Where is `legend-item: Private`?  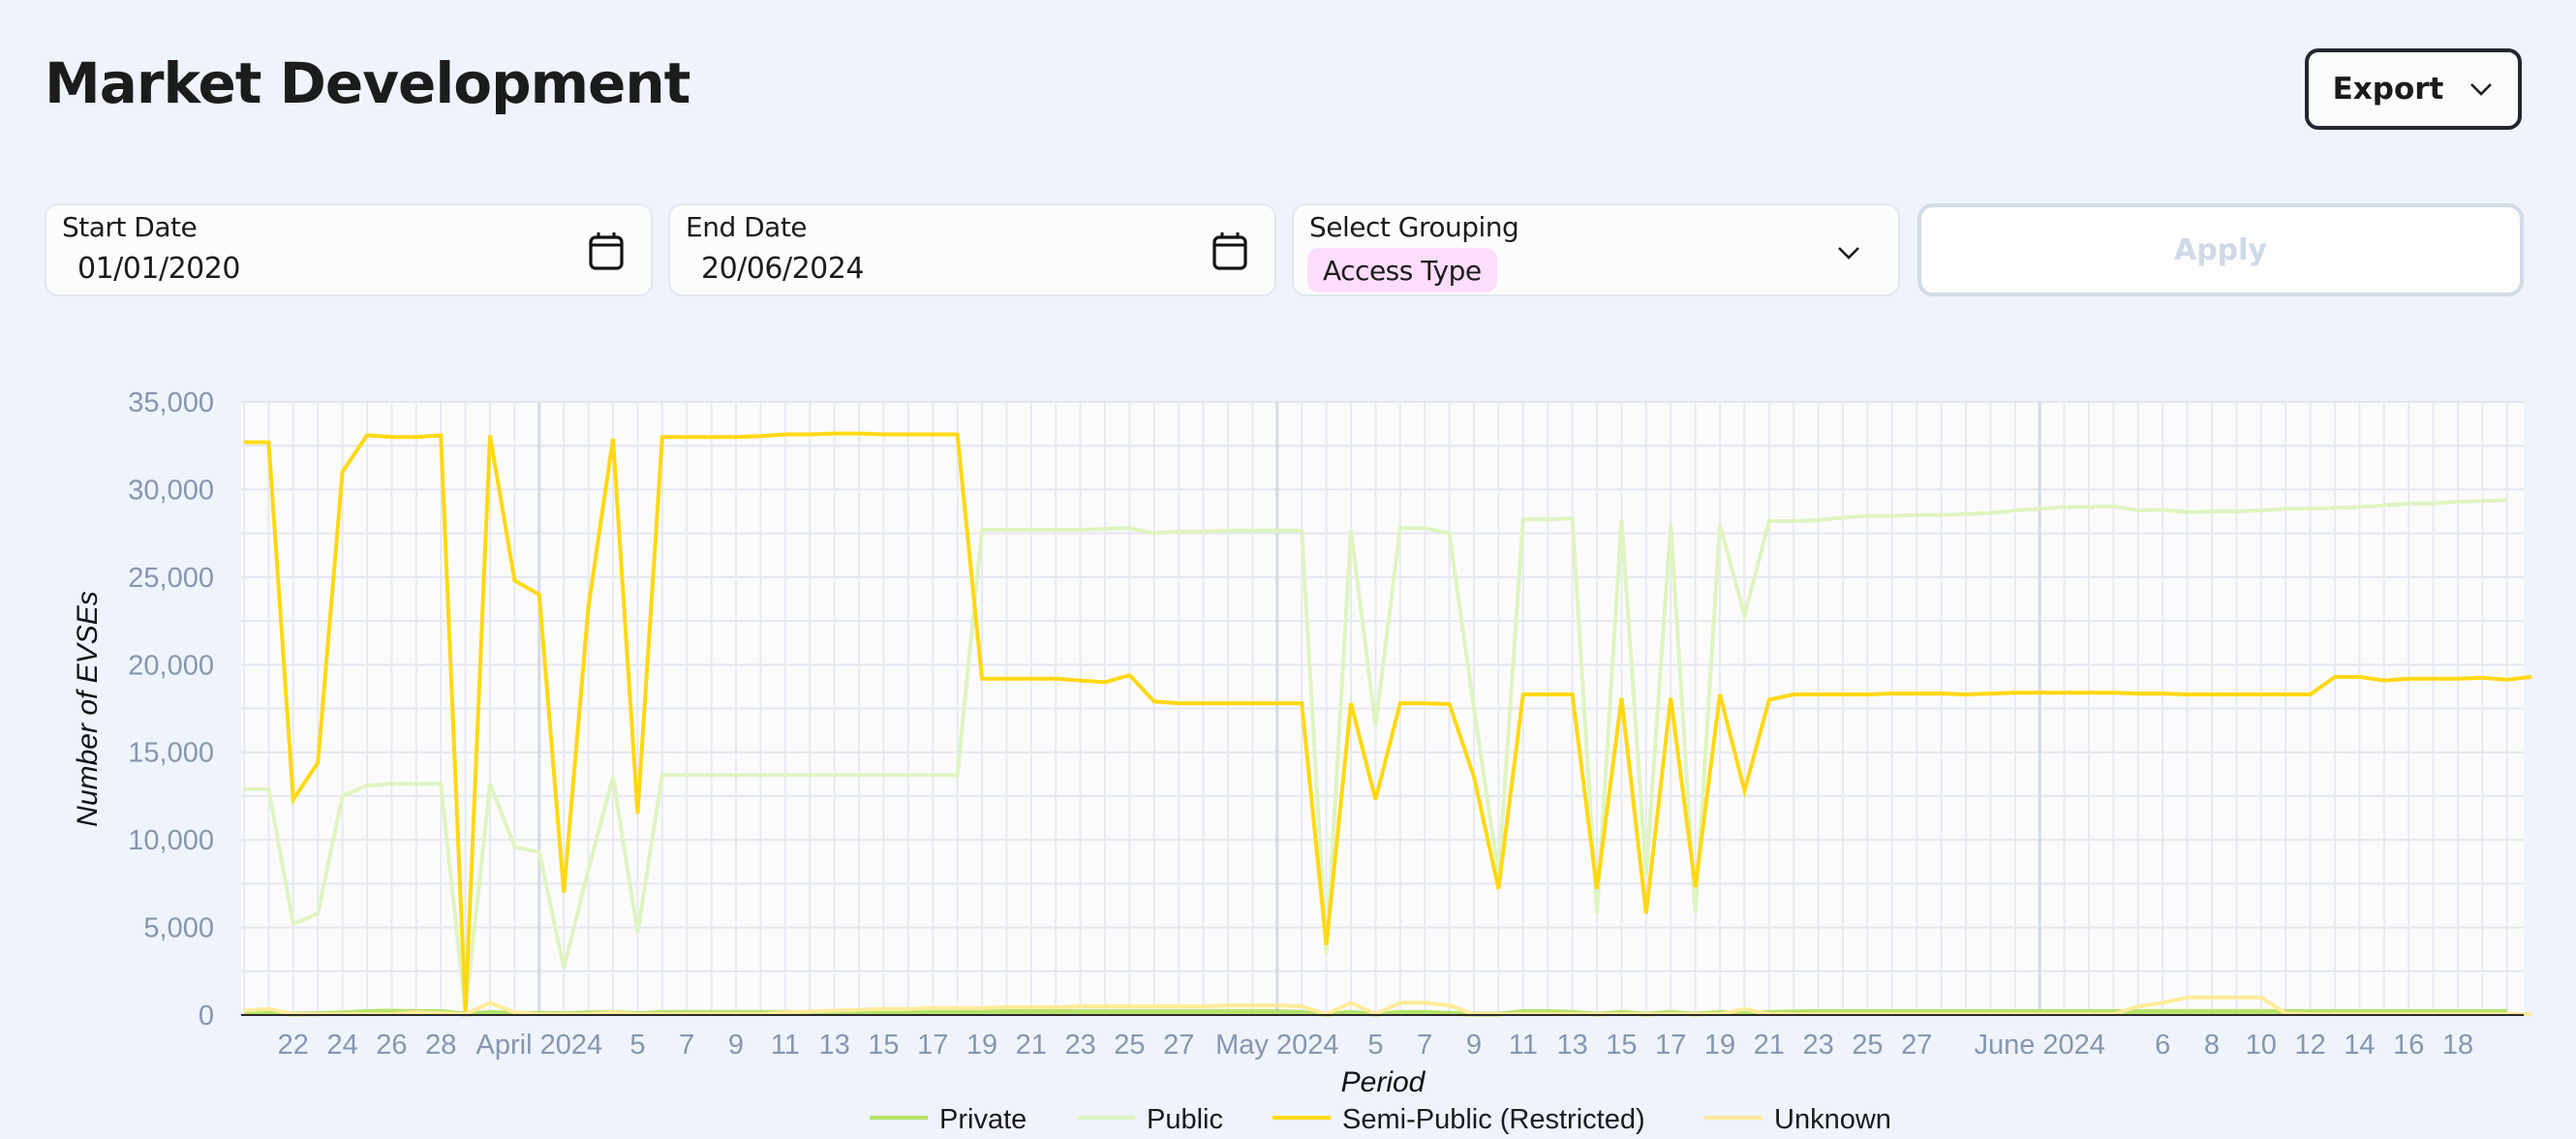 legend-item: Private is located at coordinates (948, 1119).